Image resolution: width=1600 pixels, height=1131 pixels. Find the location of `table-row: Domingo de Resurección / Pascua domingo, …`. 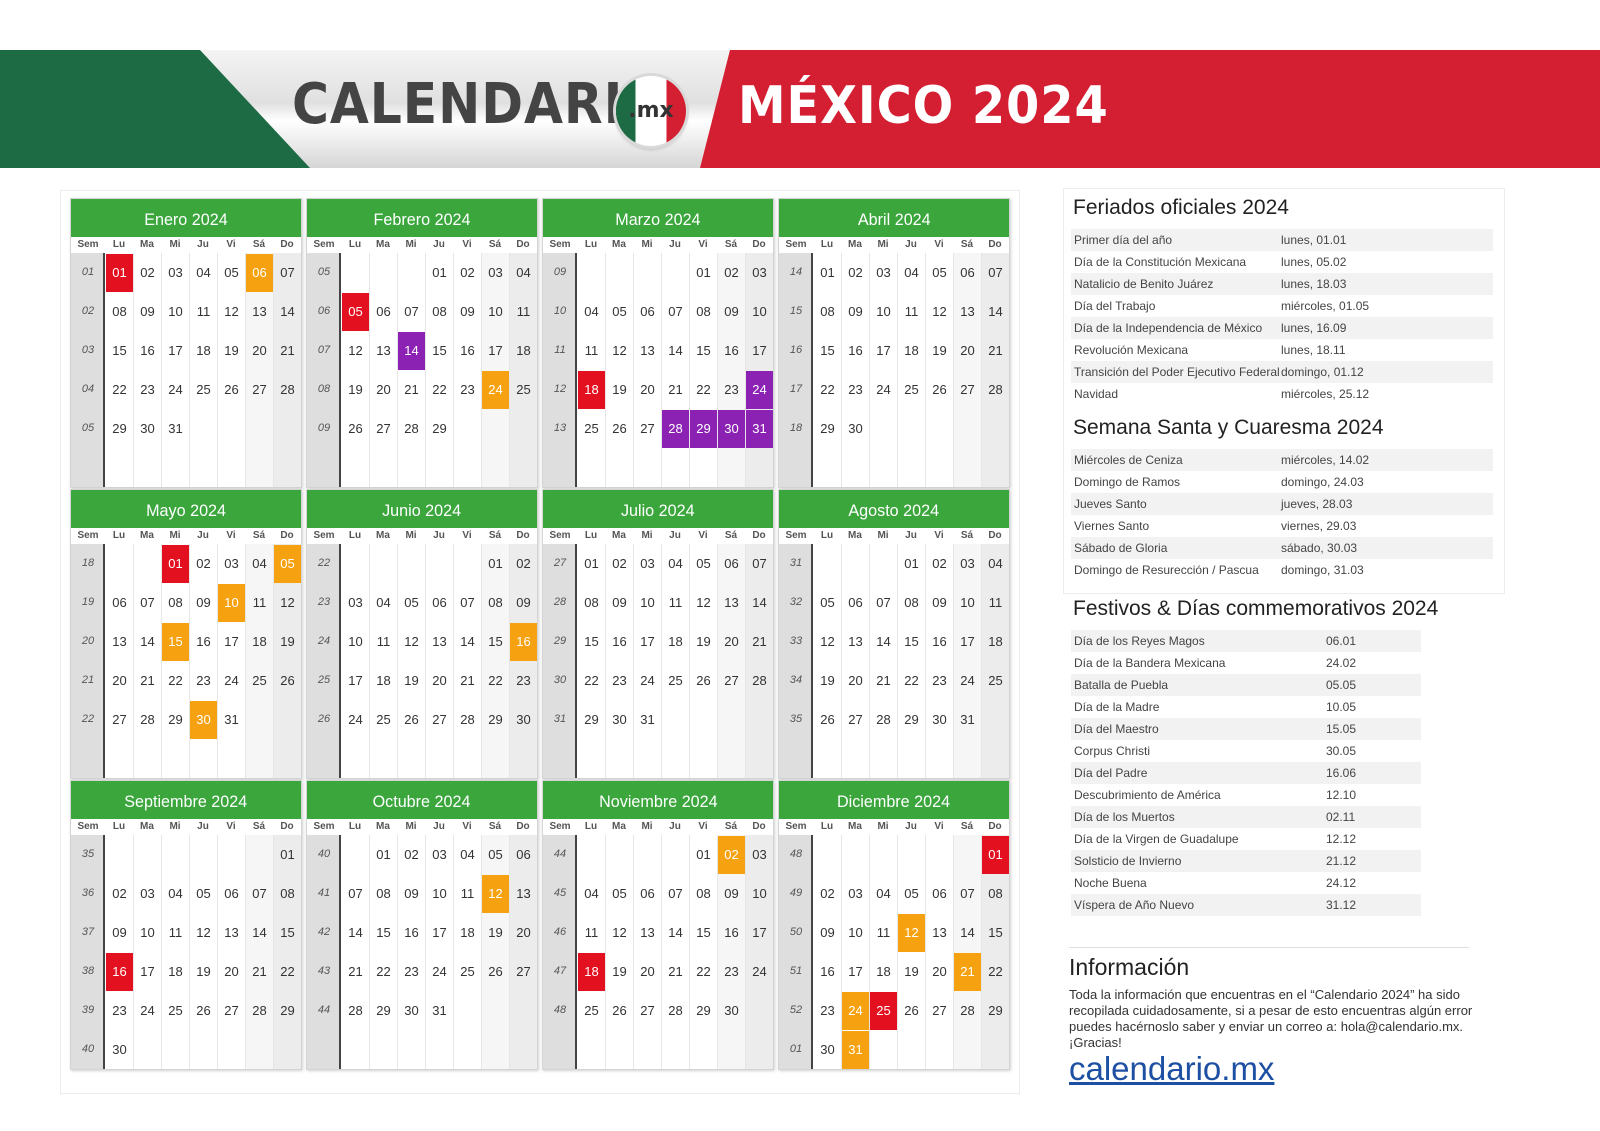

table-row: Domingo de Resurección / Pascua domingo, … is located at coordinates (1282, 570).